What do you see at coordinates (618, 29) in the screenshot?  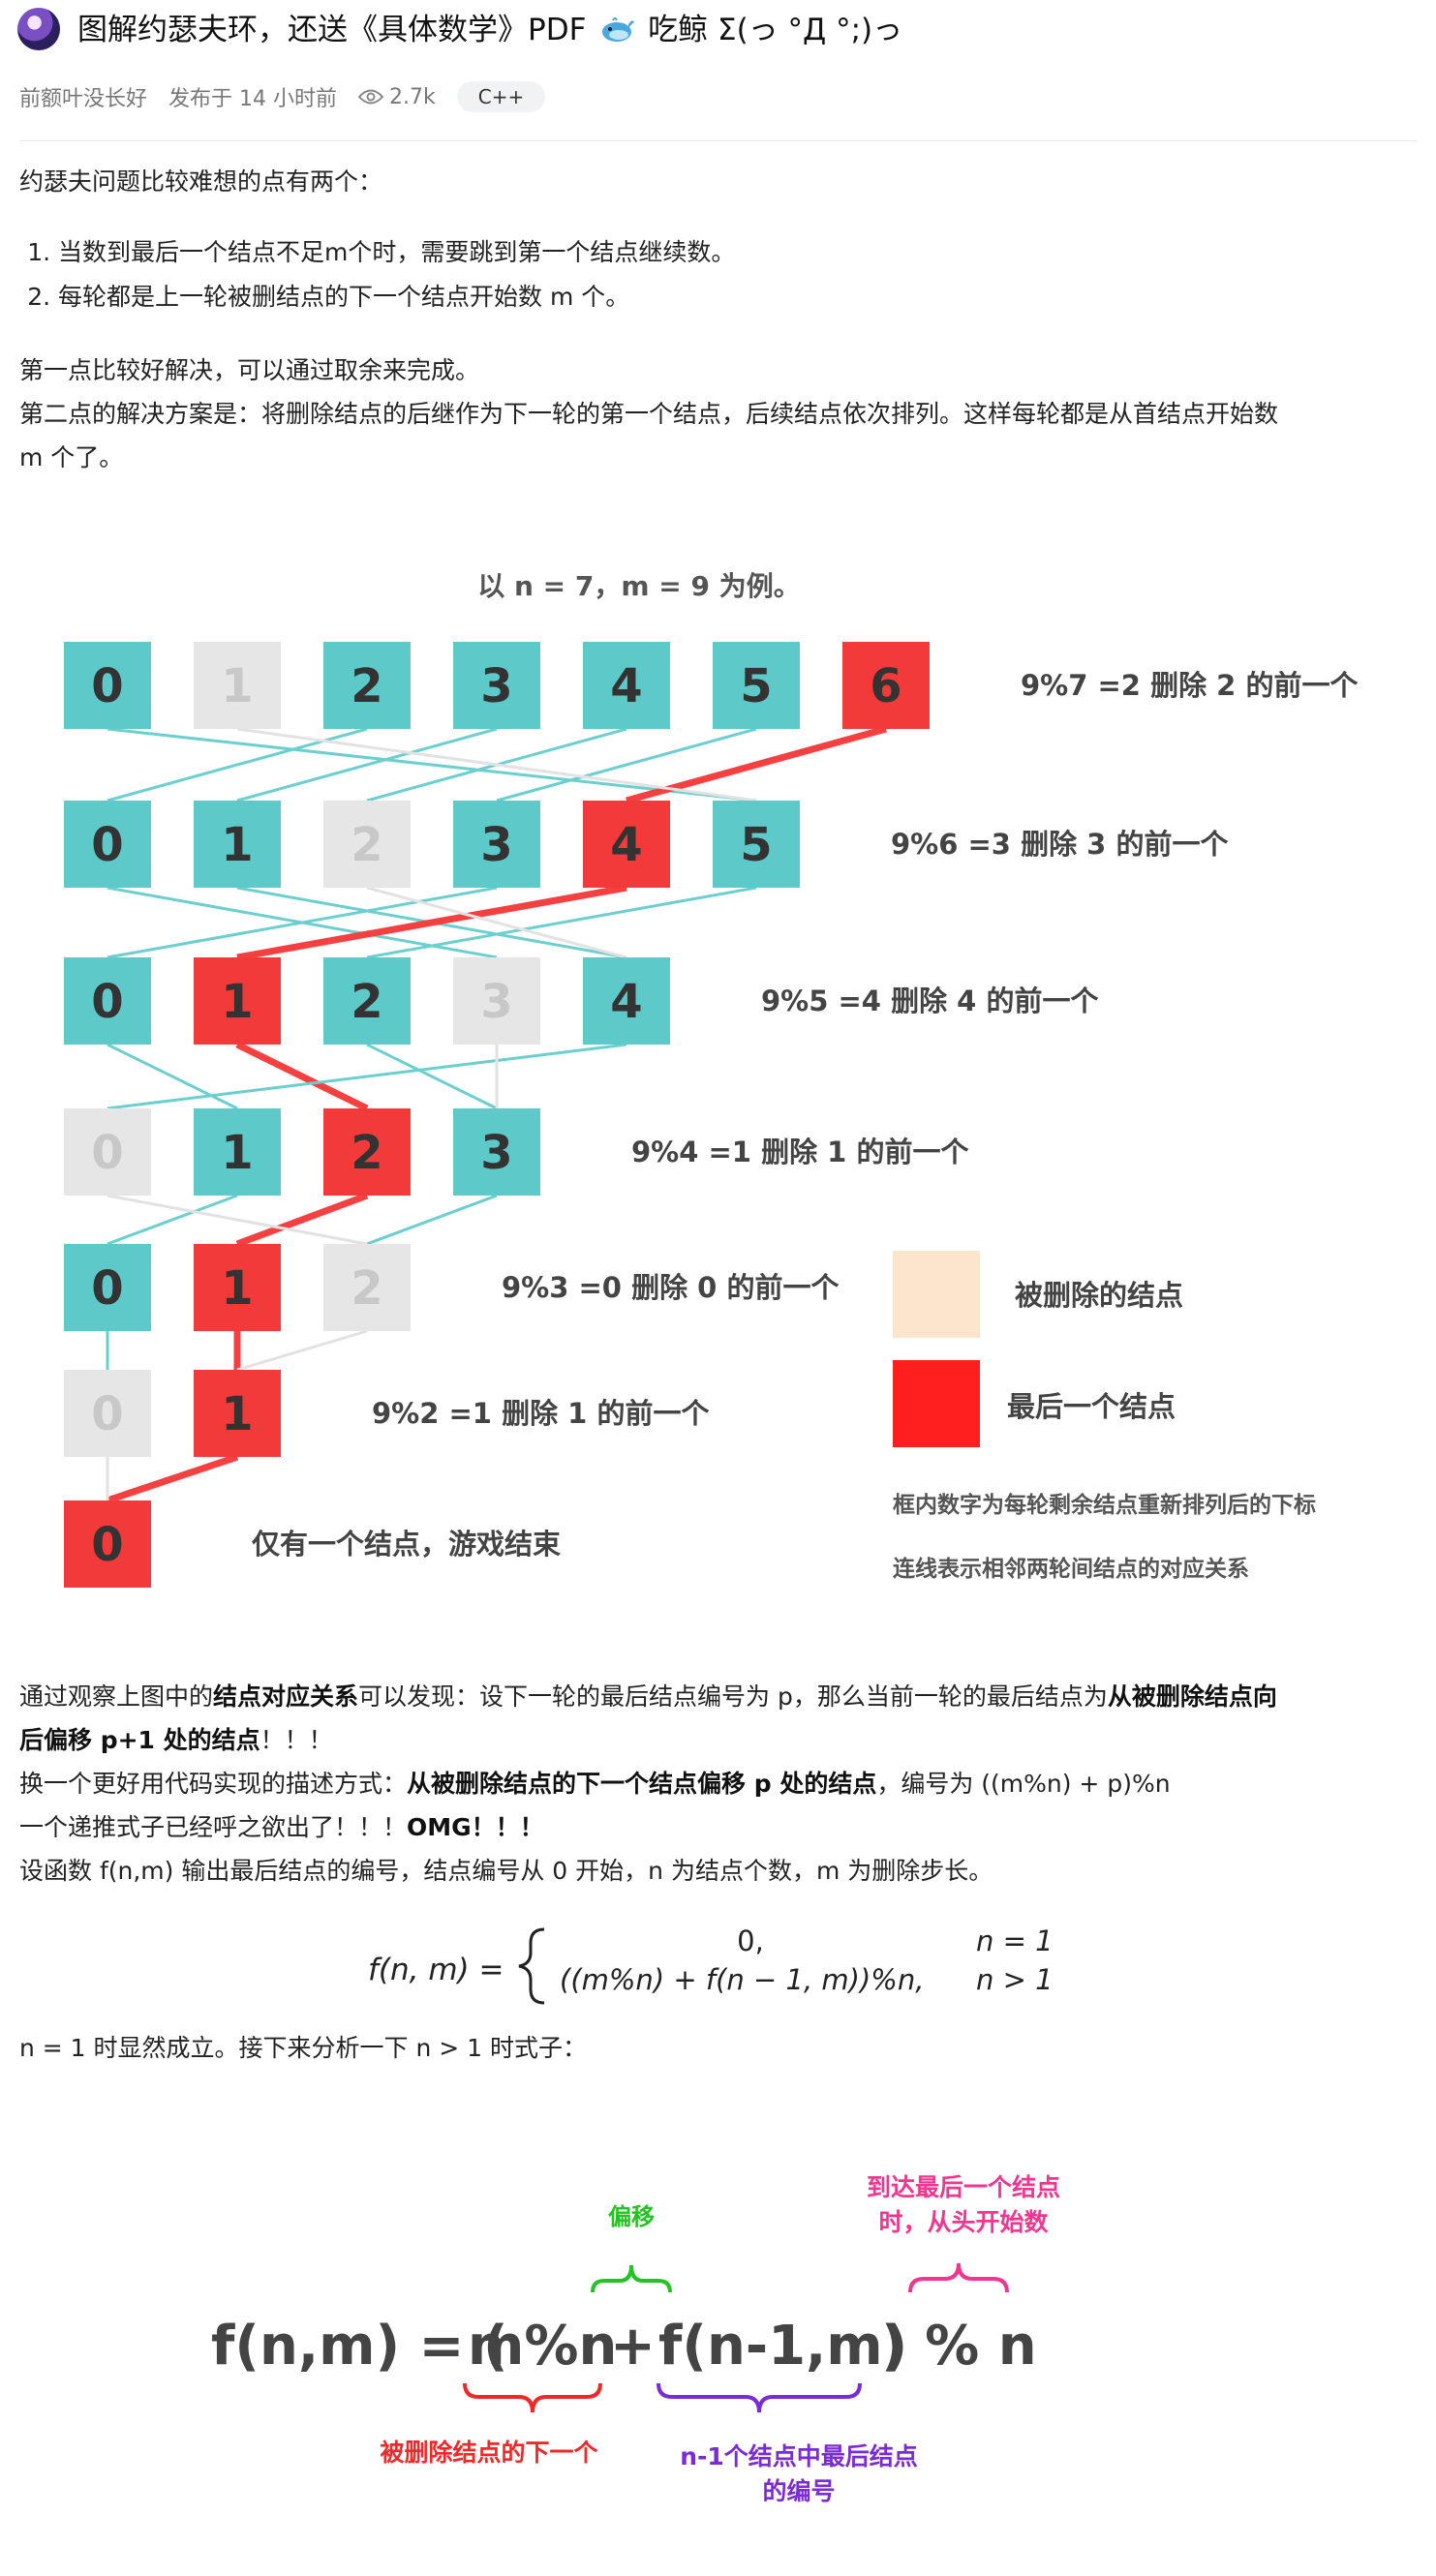 I see `whale-emoji-icon` at bounding box center [618, 29].